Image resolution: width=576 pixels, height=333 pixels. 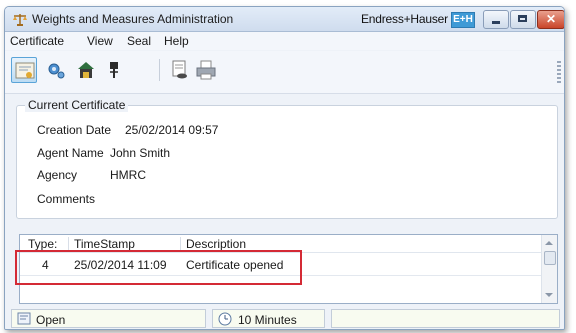 I want to click on minimize-button, so click(x=496, y=19).